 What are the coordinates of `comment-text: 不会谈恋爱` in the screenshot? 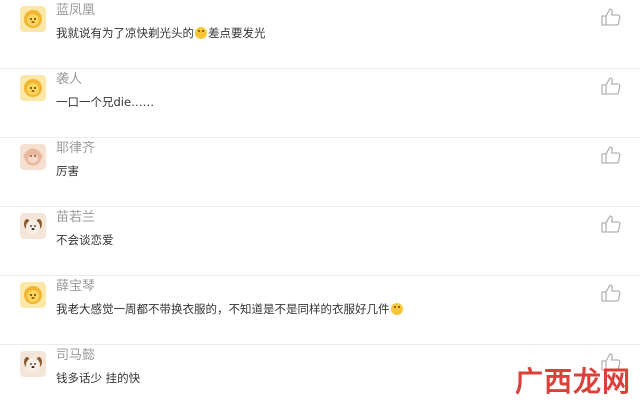 It's located at (85, 240).